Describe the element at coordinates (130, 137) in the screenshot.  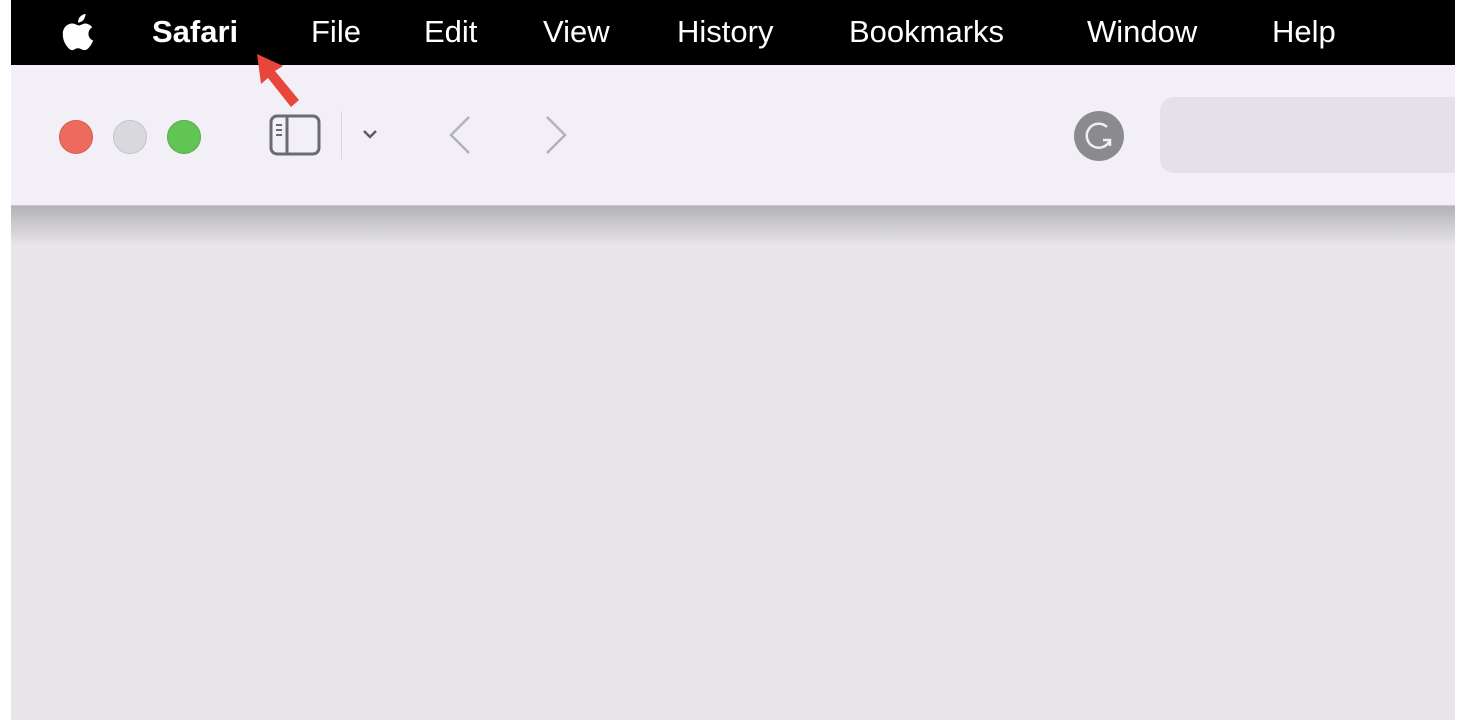
I see `minimize-window-button` at that location.